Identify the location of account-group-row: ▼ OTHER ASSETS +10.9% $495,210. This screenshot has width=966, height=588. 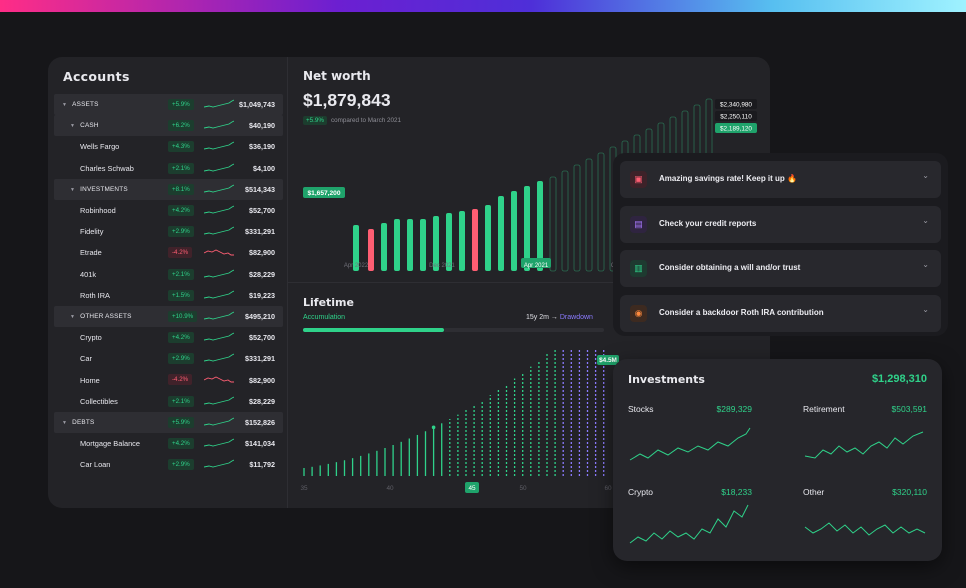
(168, 316).